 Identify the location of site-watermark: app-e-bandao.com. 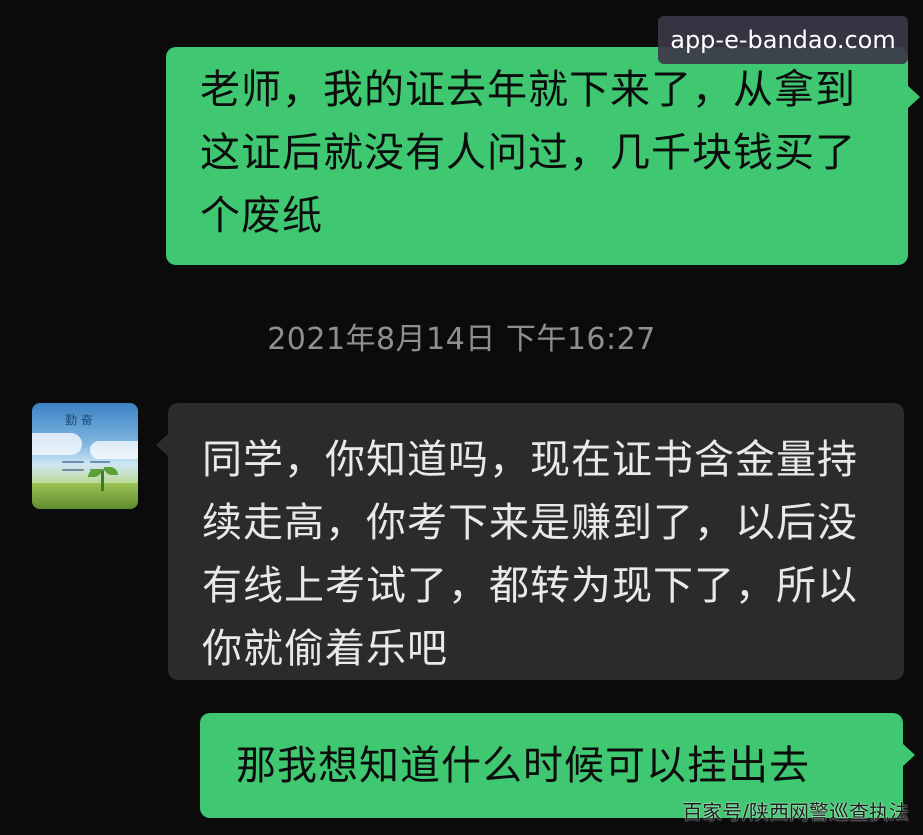
(783, 40).